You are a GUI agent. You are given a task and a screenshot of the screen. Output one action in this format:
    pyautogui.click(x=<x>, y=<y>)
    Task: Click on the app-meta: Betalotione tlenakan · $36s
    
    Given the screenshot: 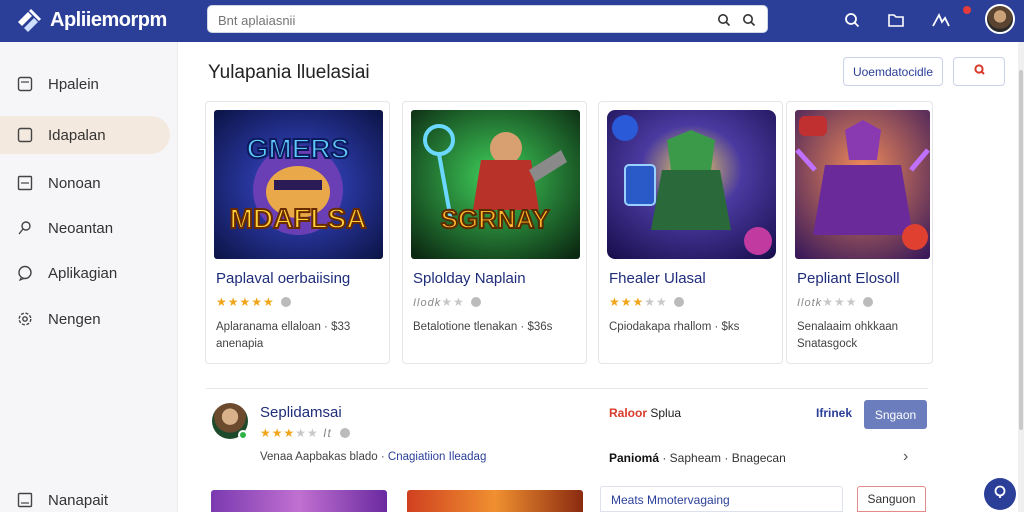 What is the action you would take?
    pyautogui.click(x=483, y=327)
    